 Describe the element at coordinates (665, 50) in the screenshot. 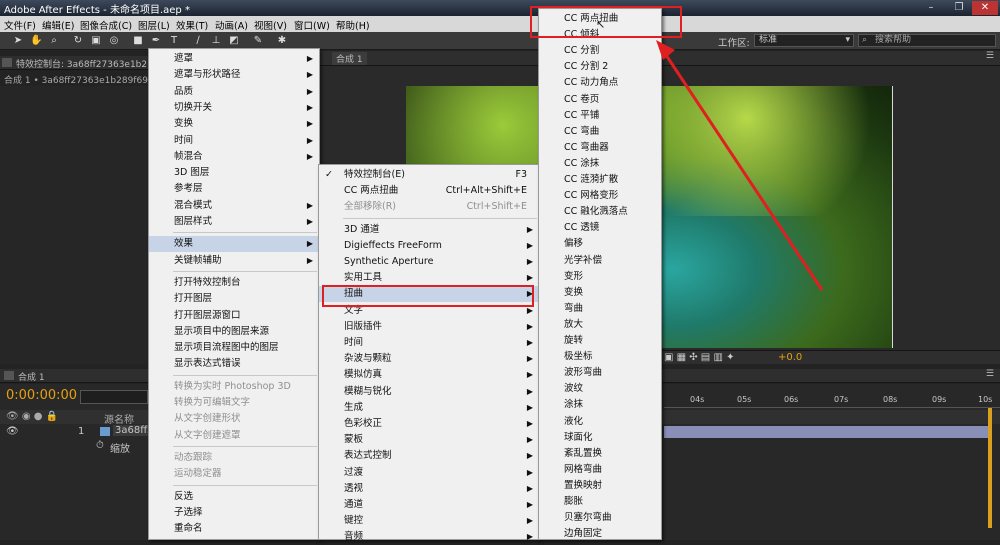

I see `callout-arrow-head` at that location.